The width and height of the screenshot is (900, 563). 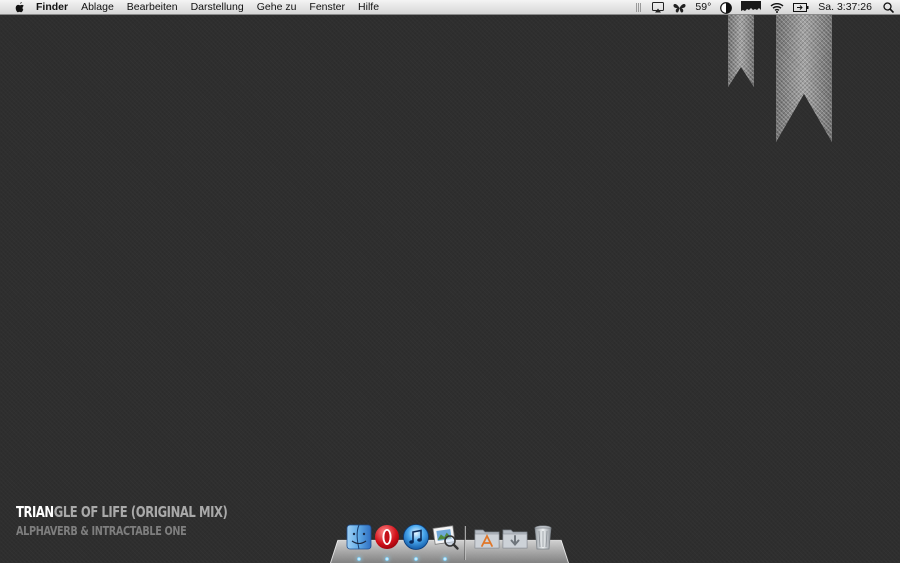 What do you see at coordinates (751, 7) in the screenshot?
I see `activity-graph-icon` at bounding box center [751, 7].